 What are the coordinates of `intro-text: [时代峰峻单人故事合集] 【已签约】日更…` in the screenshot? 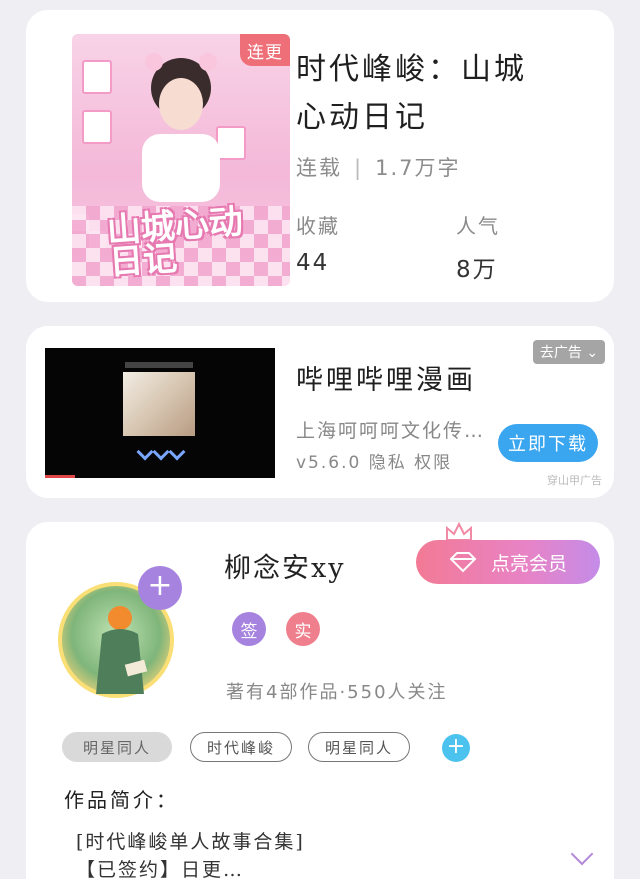 It's located at (190, 853).